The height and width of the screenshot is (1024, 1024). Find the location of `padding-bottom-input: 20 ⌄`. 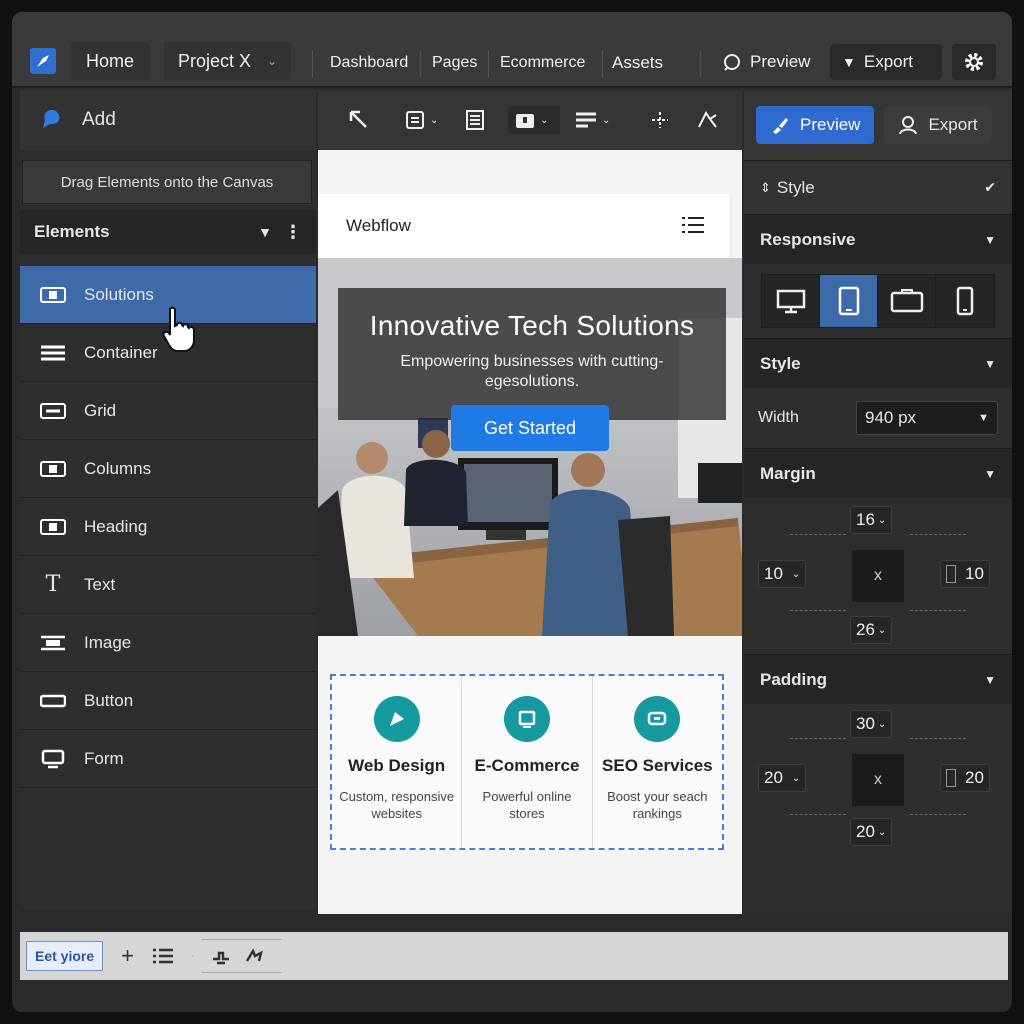

padding-bottom-input: 20 ⌄ is located at coordinates (871, 832).